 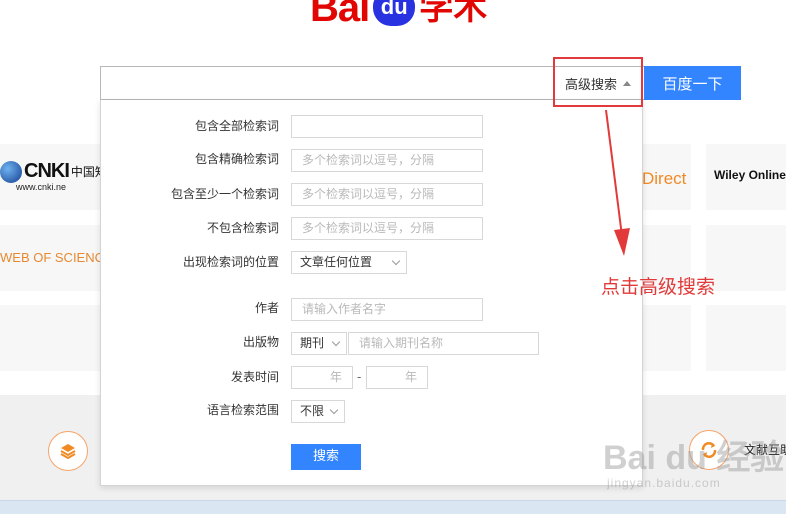 I want to click on publication-type-select: 期刊, so click(x=319, y=343).